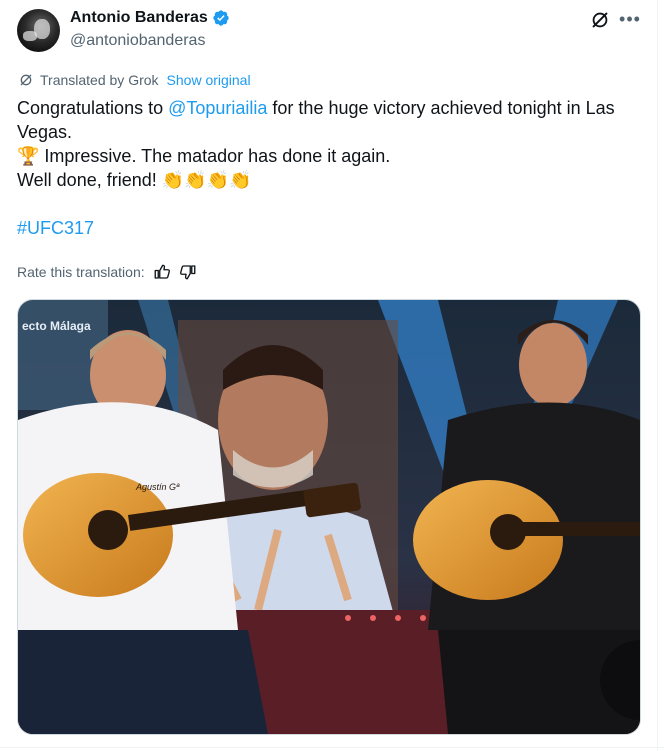 The height and width of the screenshot is (751, 664). Describe the element at coordinates (162, 272) in the screenshot. I see `thumbs-up-icon` at that location.